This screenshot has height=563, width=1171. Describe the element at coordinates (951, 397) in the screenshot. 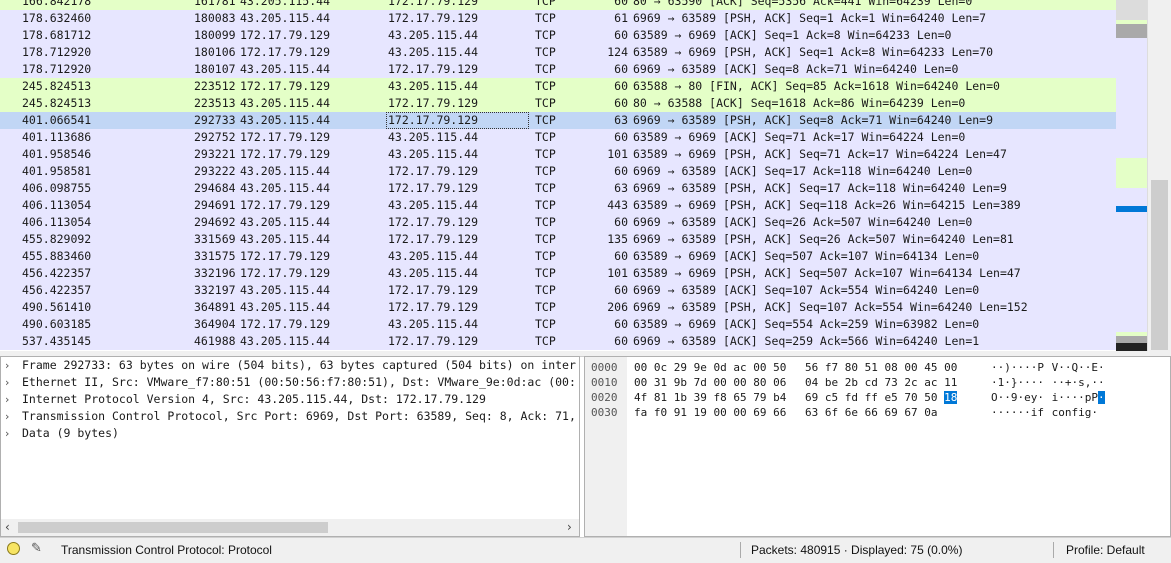

I see `hex-selected-byte: 18` at that location.